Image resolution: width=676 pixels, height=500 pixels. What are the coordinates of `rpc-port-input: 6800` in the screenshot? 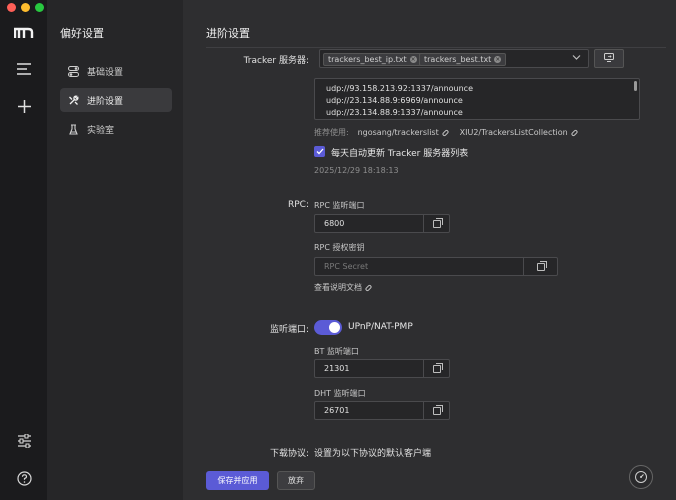 It's located at (382, 223).